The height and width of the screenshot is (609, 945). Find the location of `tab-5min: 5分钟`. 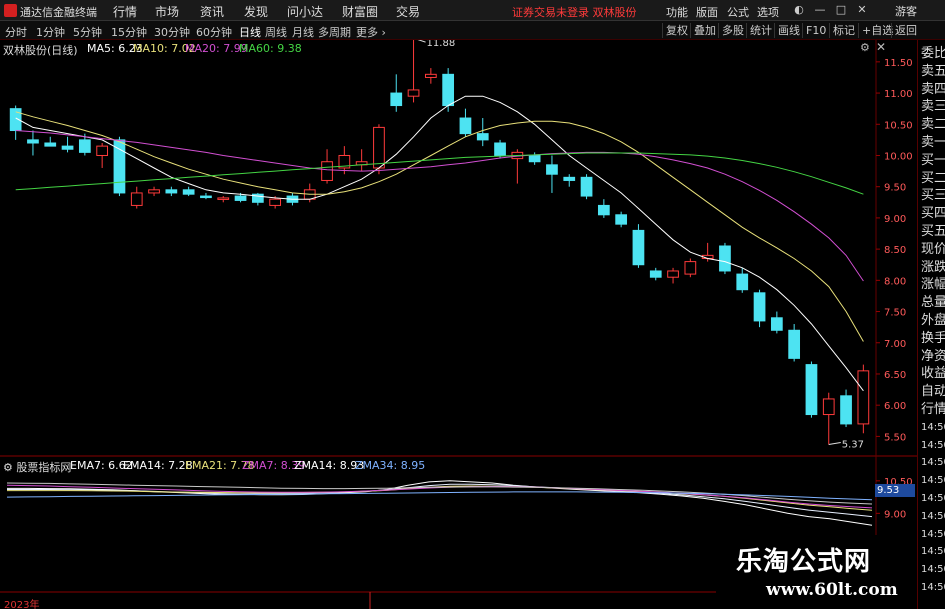

tab-5min: 5分钟 is located at coordinates (87, 32).